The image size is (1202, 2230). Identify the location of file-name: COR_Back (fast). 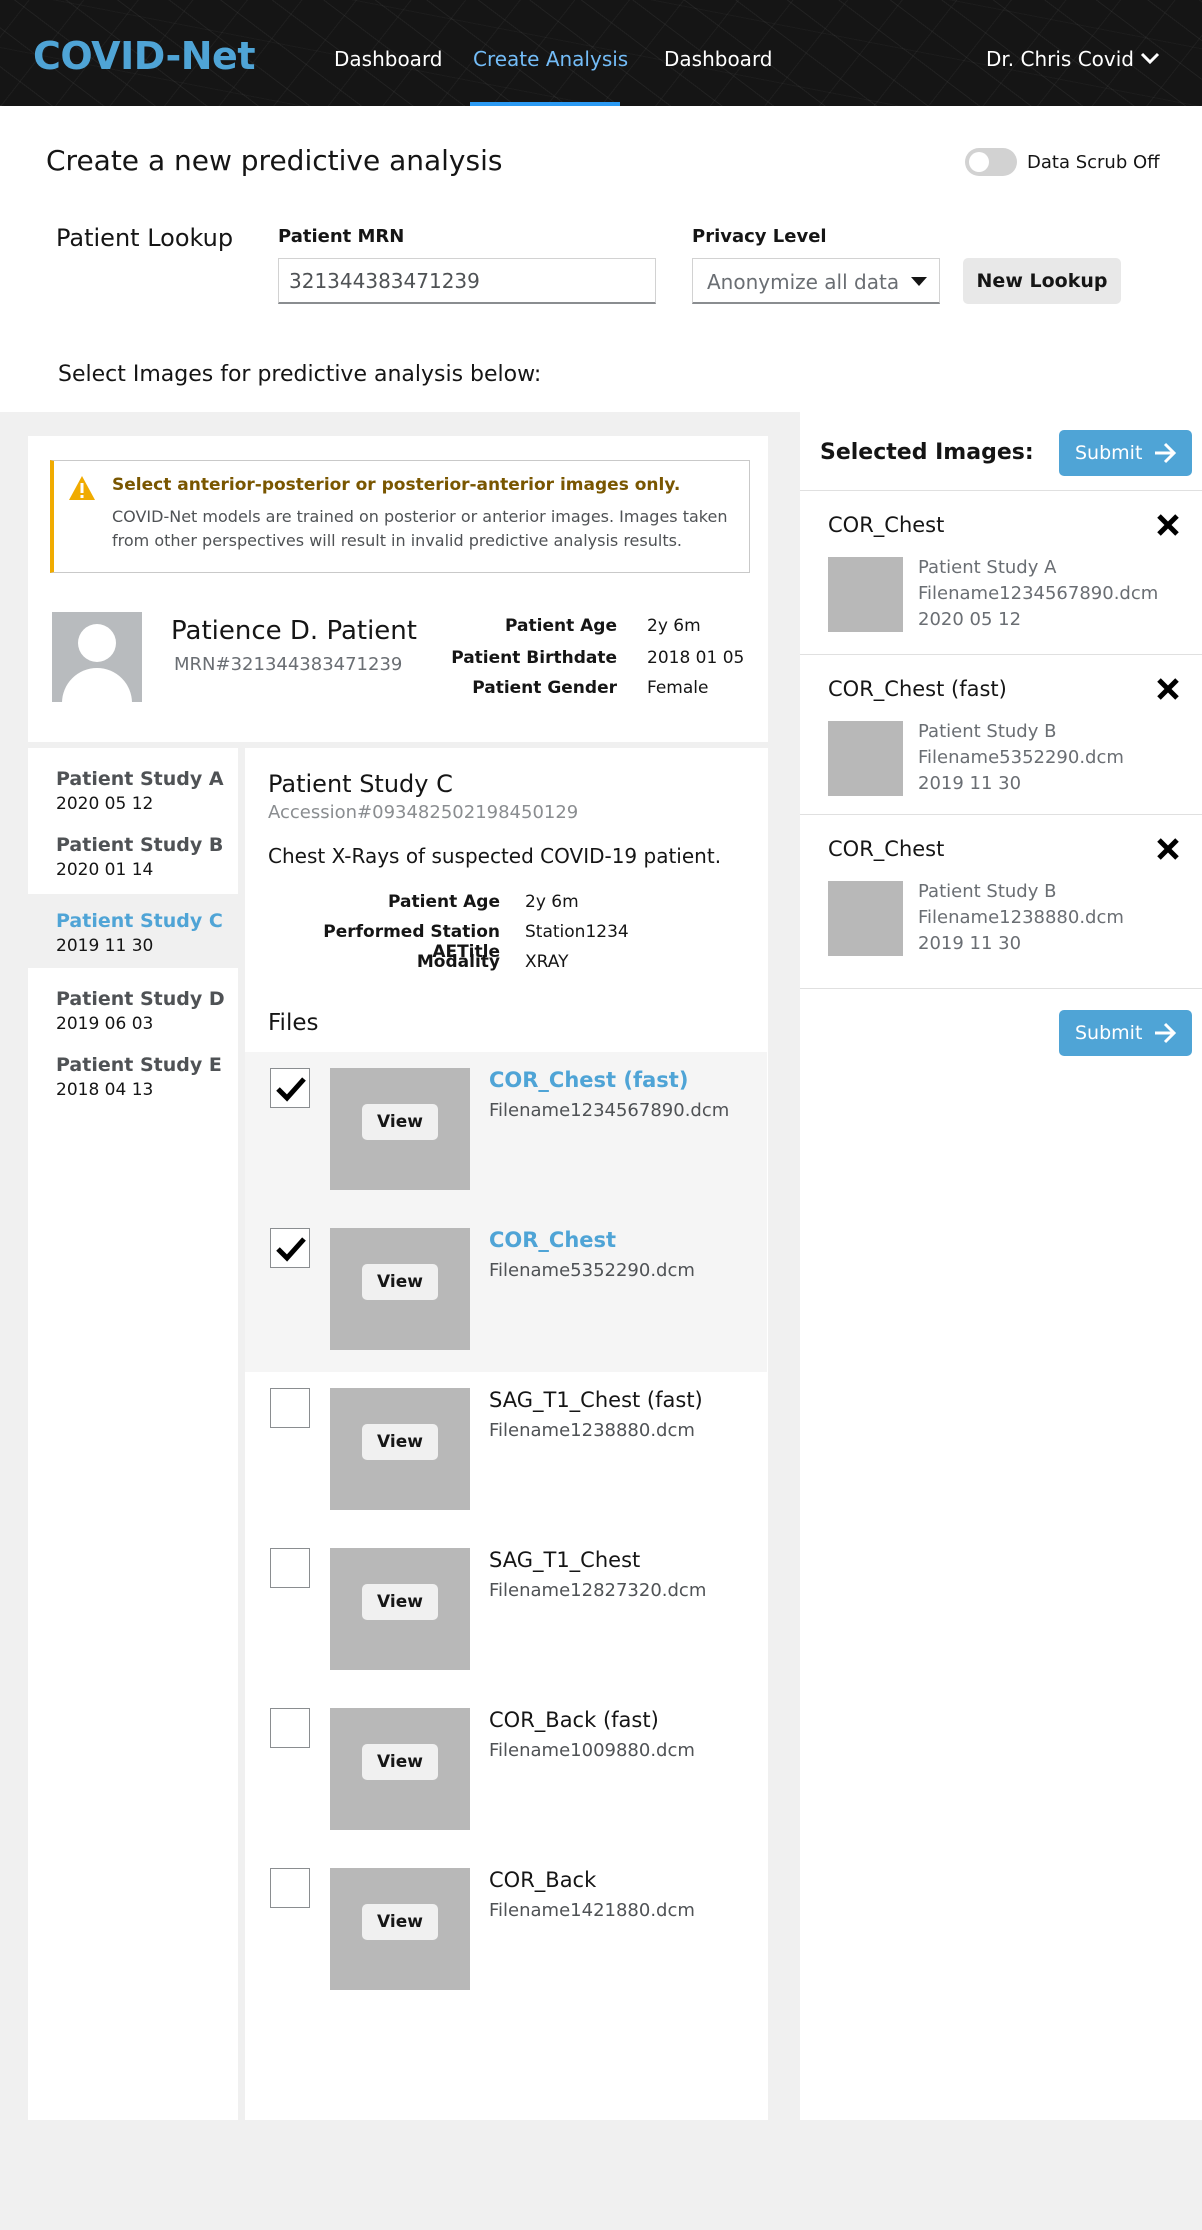
(574, 1720).